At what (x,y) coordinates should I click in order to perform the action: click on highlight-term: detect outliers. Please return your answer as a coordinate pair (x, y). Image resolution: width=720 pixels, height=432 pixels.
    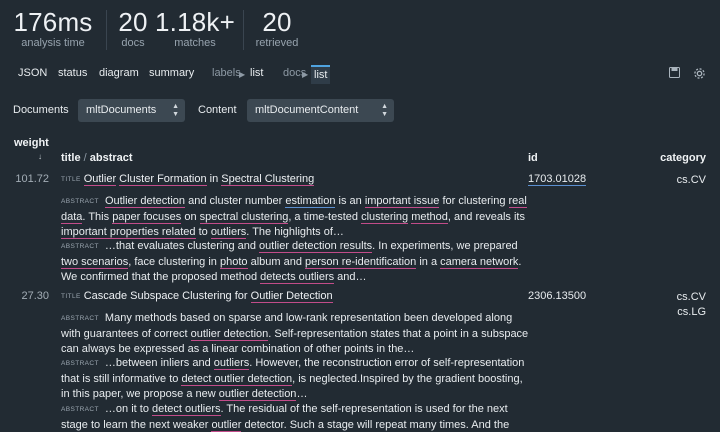
    Looking at the image, I should click on (186, 409).